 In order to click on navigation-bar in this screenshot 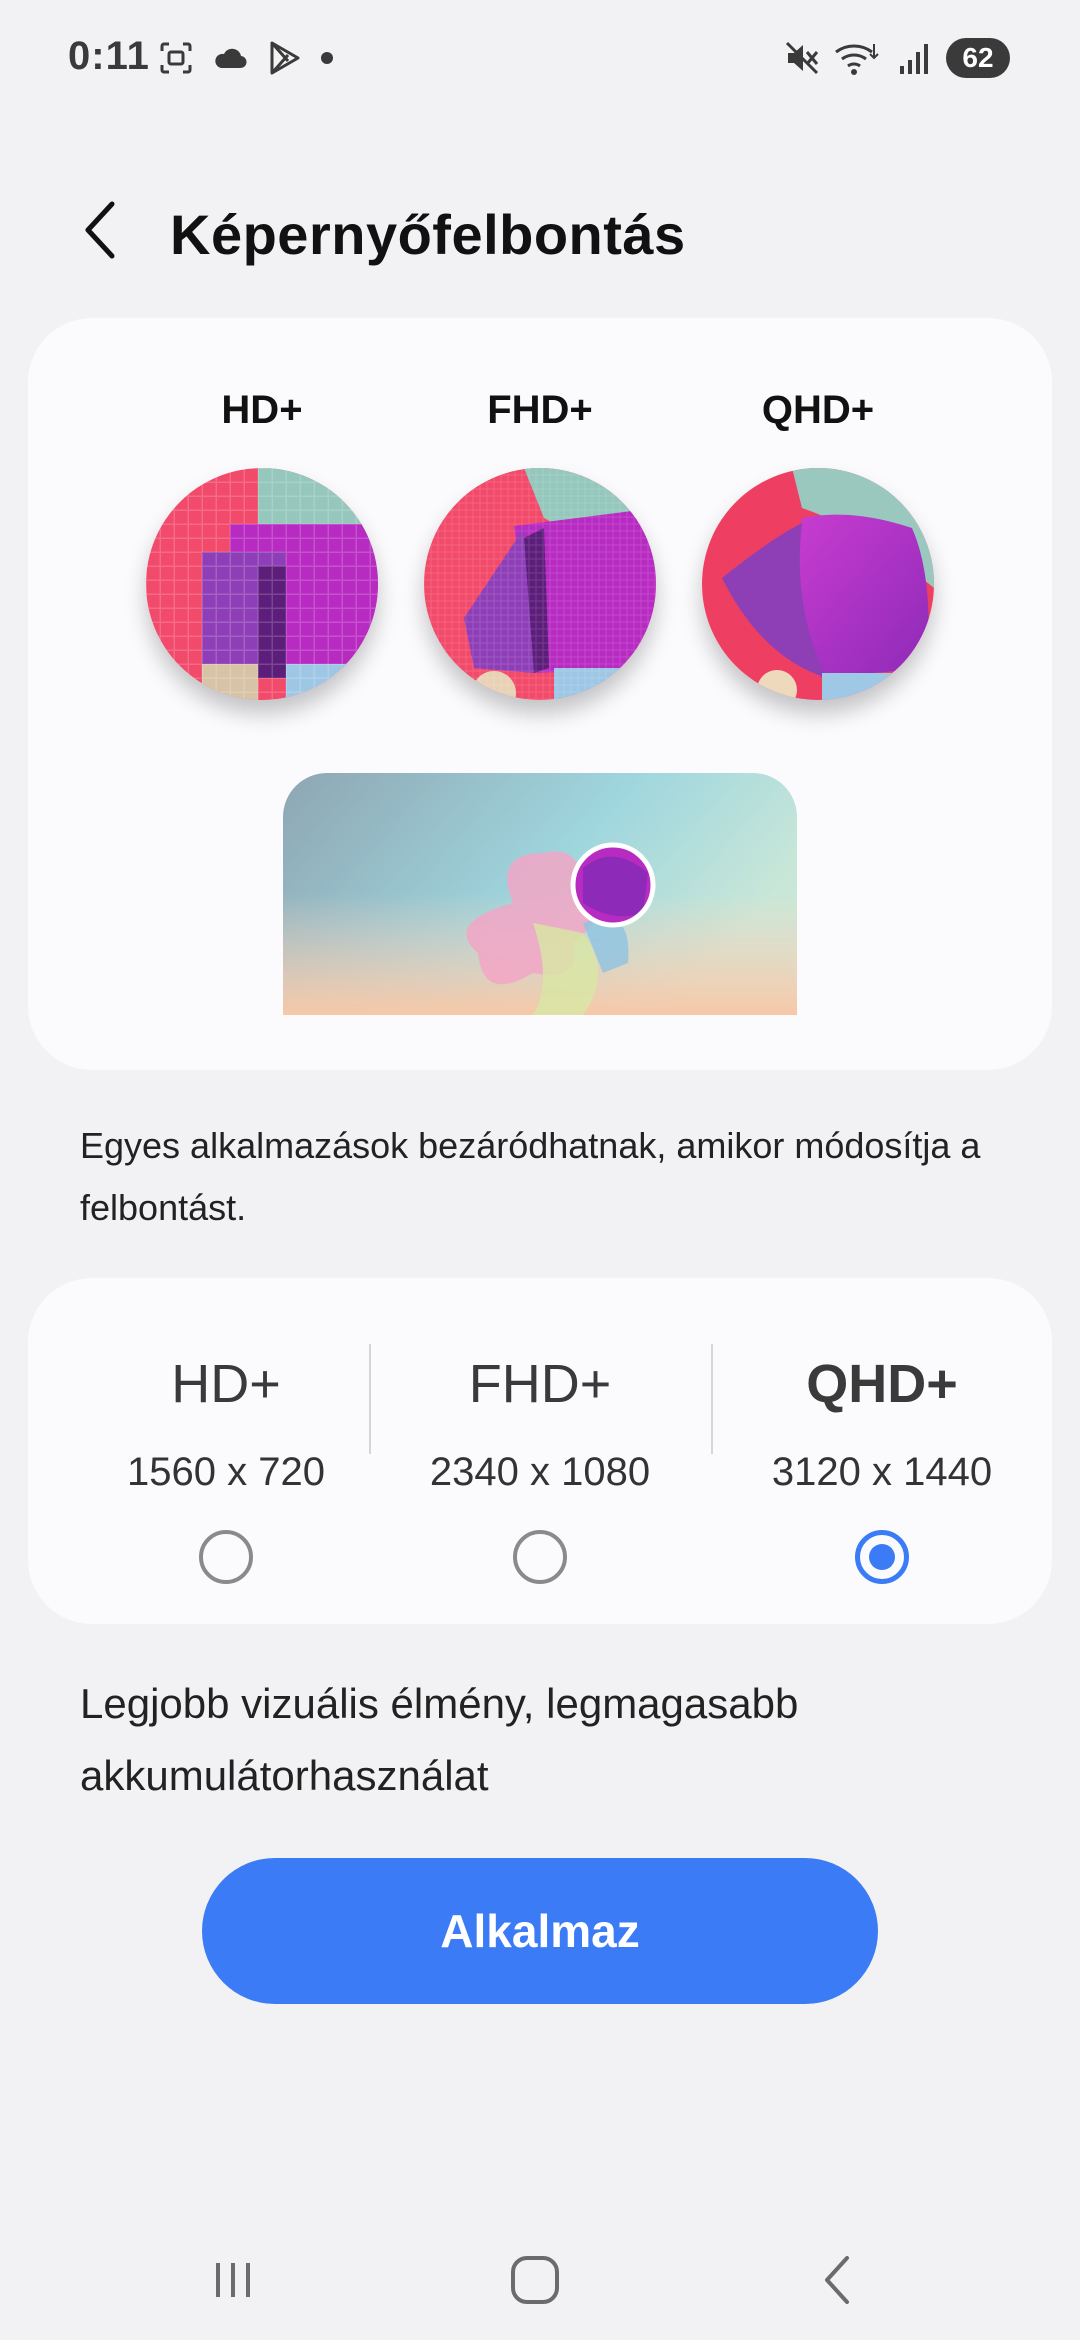, I will do `click(540, 2280)`.